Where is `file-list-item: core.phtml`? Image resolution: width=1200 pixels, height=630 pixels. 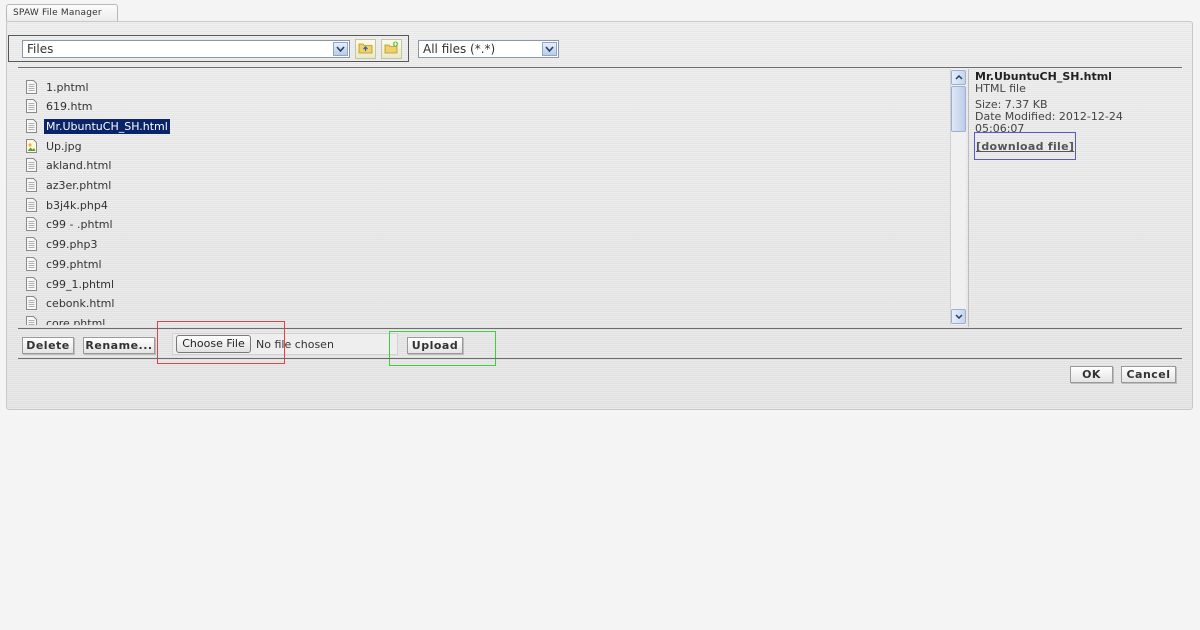
file-list-item: core.phtml is located at coordinates (66, 319).